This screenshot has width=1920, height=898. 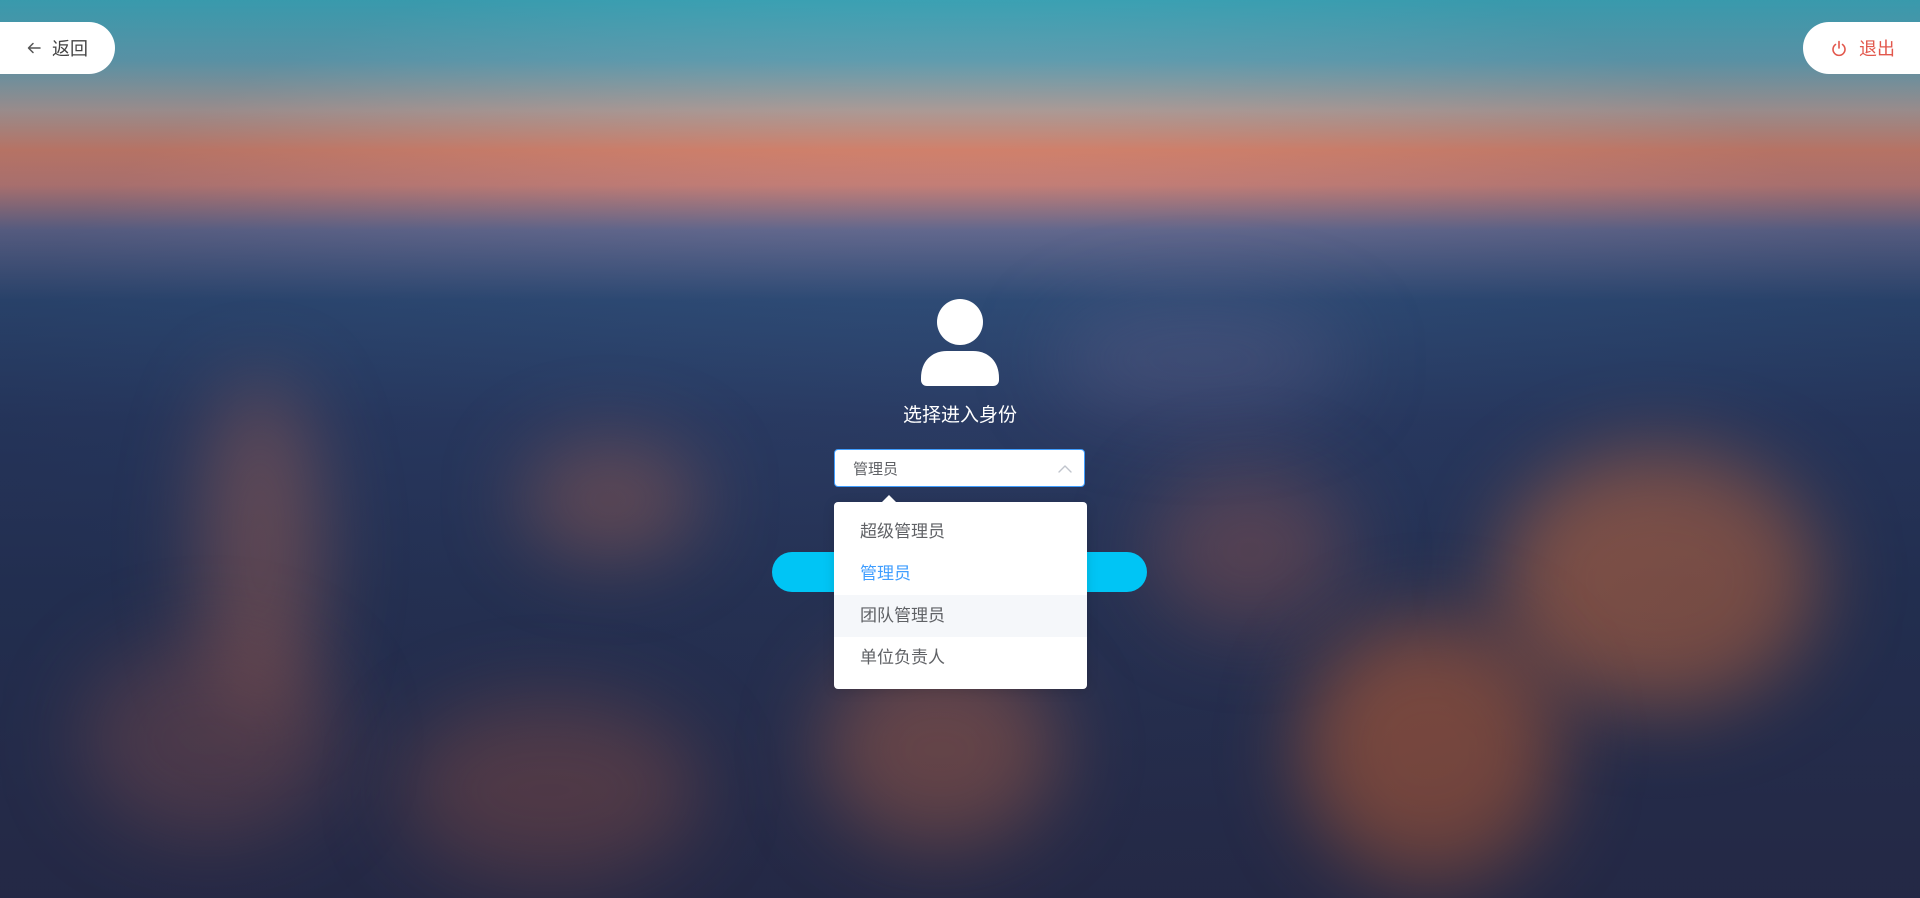 I want to click on back-label: 返回, so click(x=70, y=49).